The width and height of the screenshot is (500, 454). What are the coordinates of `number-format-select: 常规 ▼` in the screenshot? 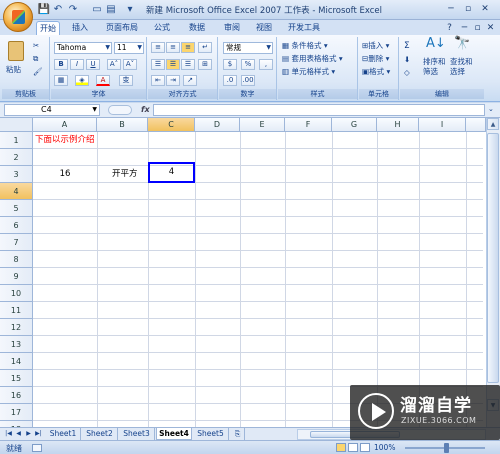 It's located at (248, 48).